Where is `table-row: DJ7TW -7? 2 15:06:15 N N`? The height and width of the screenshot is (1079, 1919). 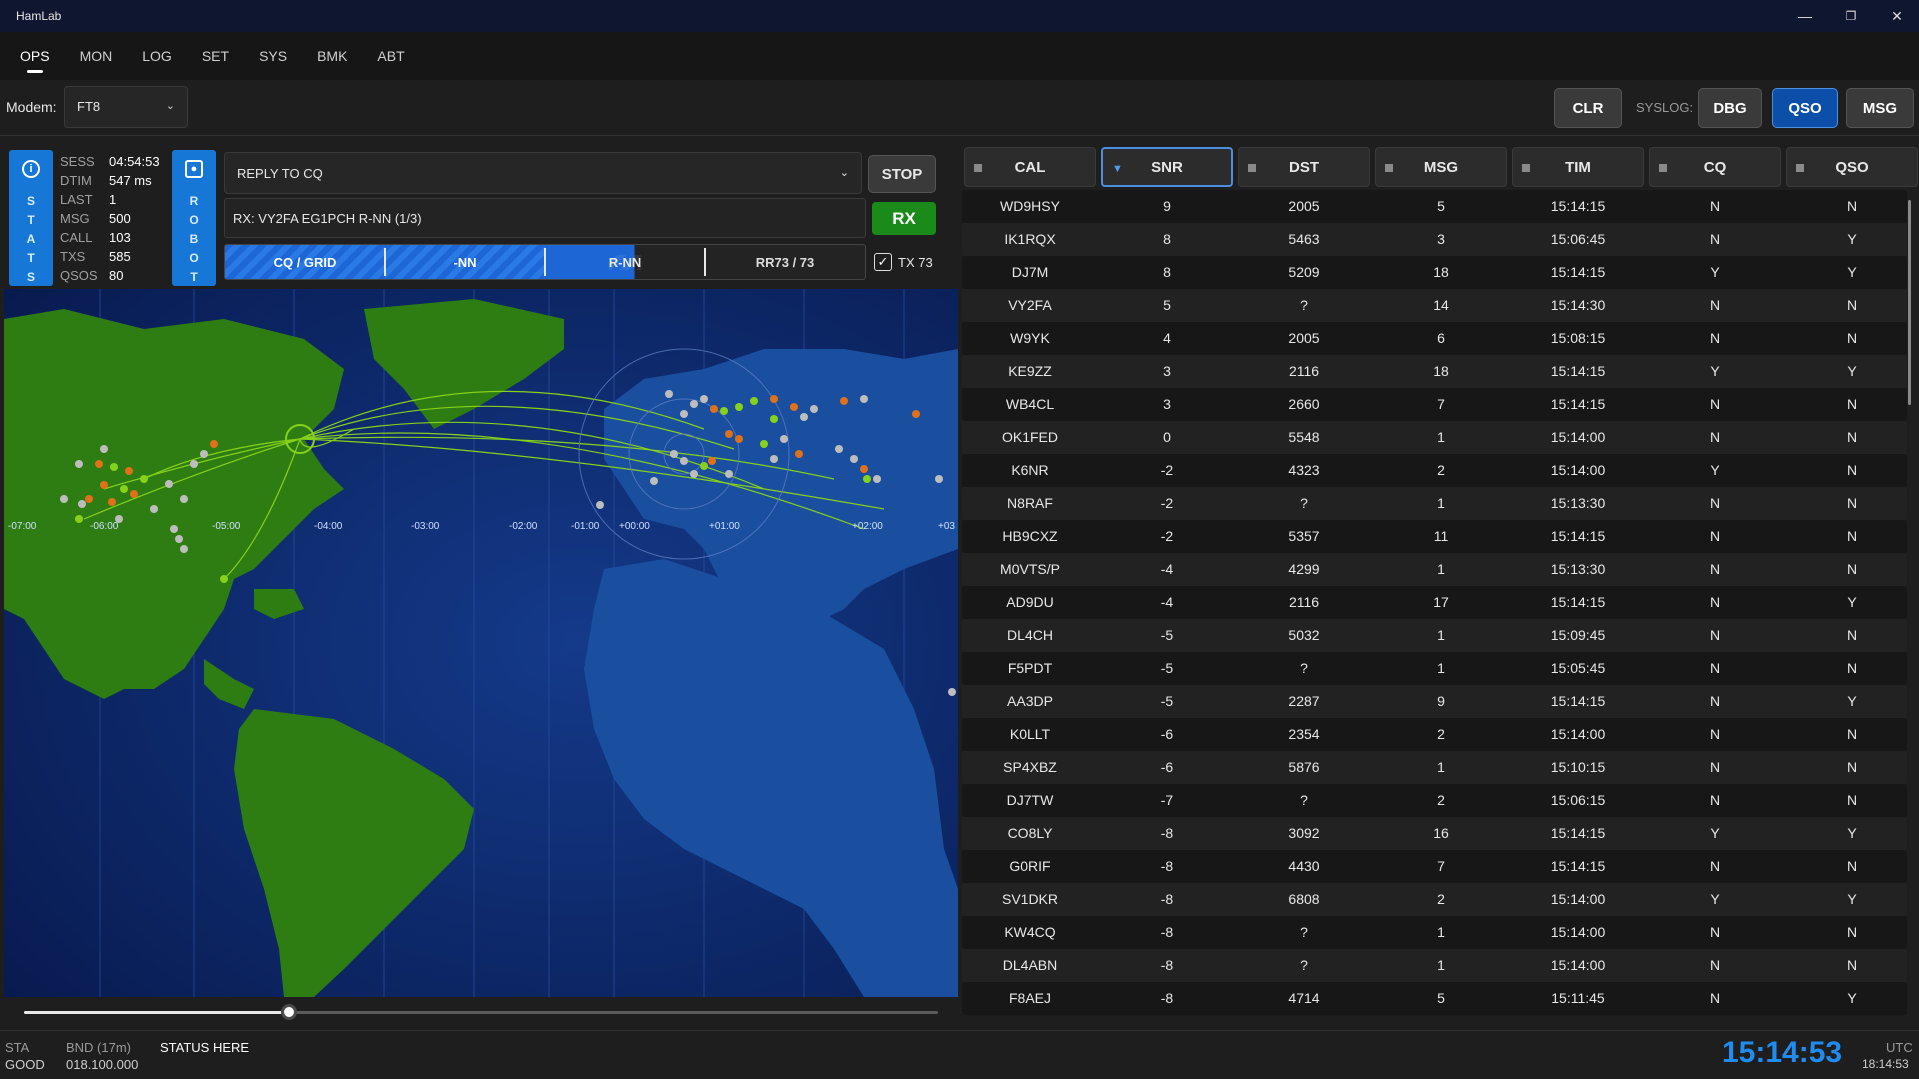 table-row: DJ7TW -7? 2 15:06:15 N N is located at coordinates (1434, 800).